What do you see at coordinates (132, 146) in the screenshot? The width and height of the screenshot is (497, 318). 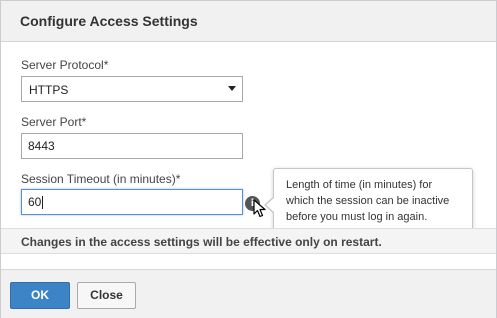 I see `server-port-input: 8443` at bounding box center [132, 146].